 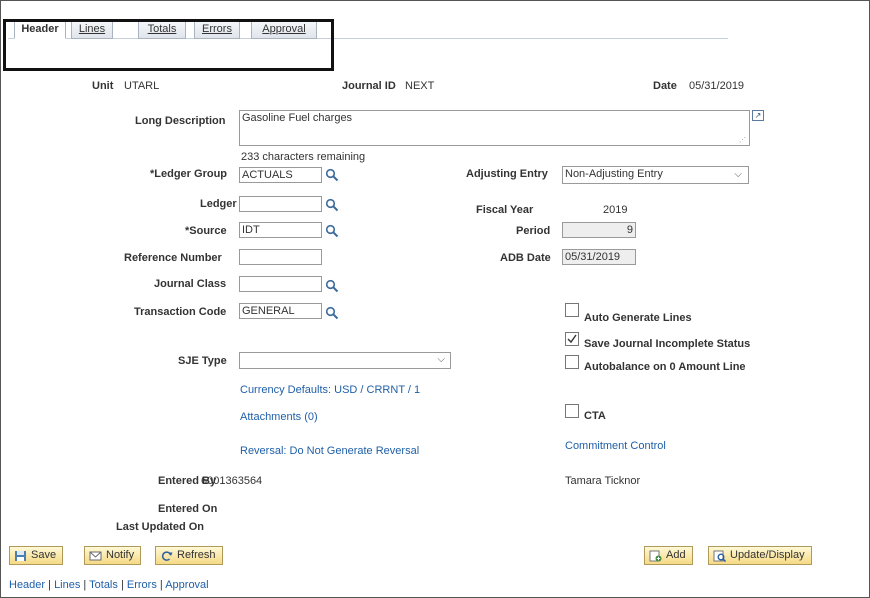 I want to click on notify-button-label: Notify, so click(x=120, y=555).